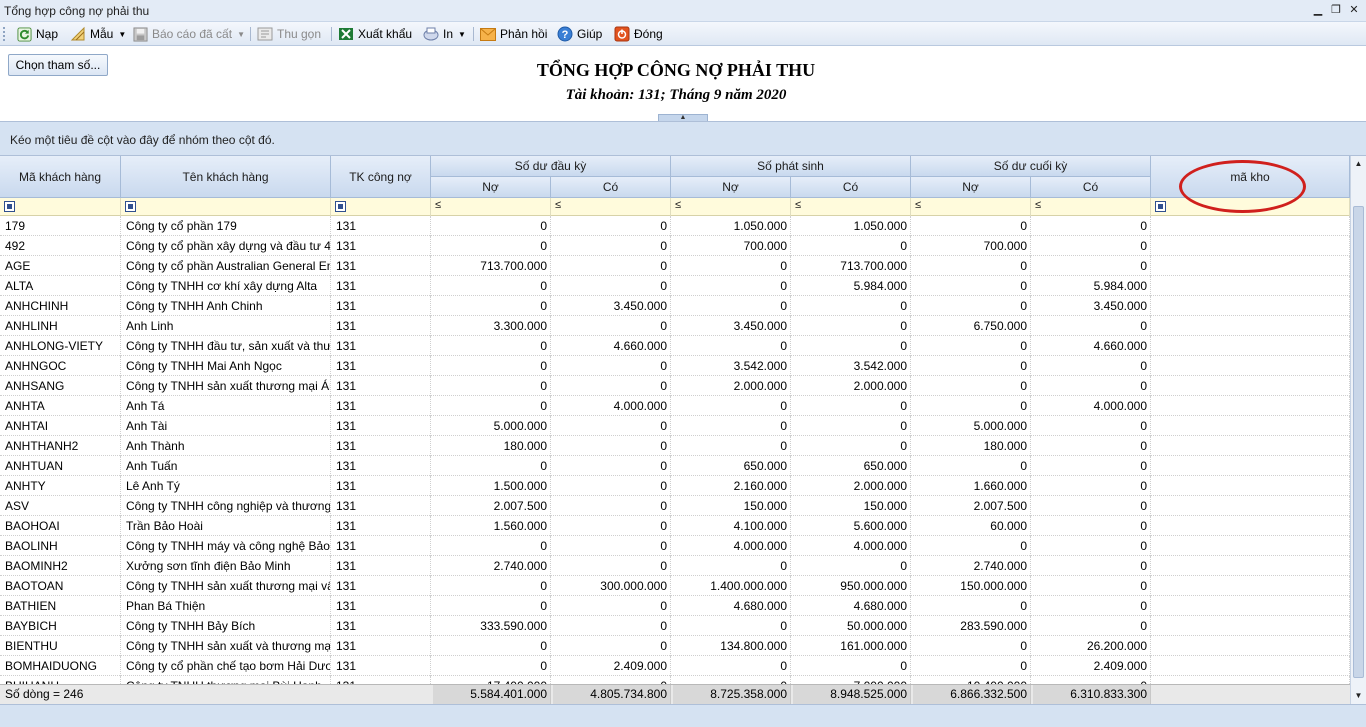 The image size is (1366, 727). I want to click on cell-movement-credit: 7.000.000, so click(851, 680).